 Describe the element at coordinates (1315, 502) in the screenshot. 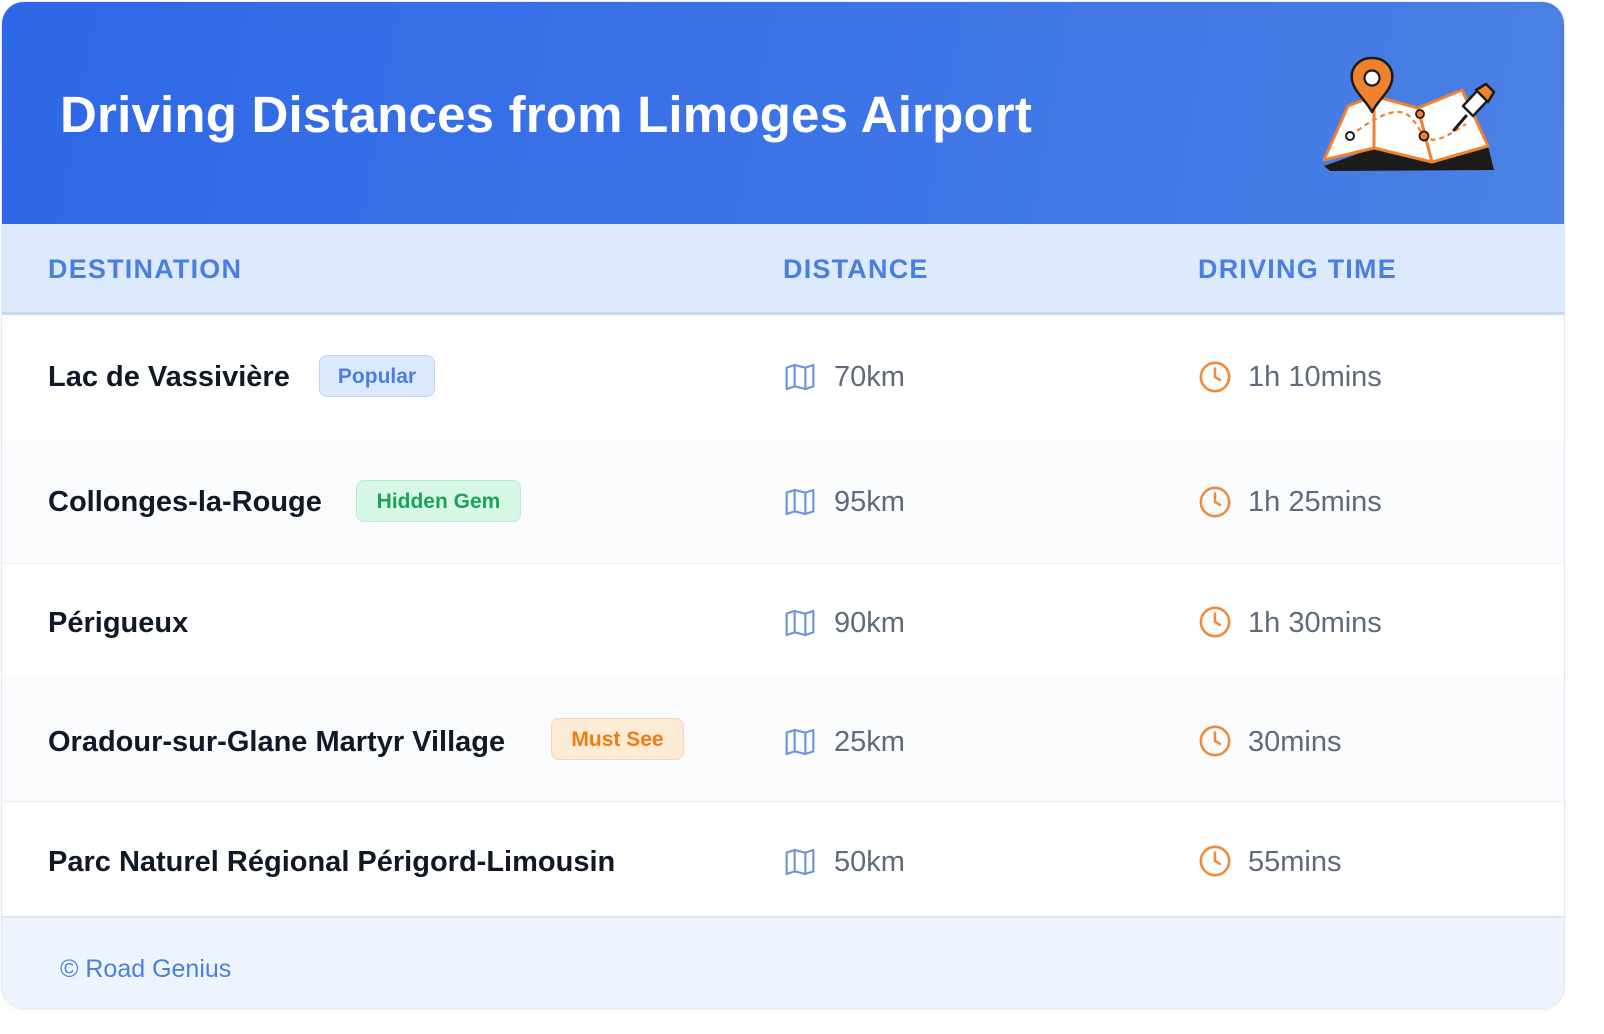

I see `driving-time-value: 1h 25mins` at that location.